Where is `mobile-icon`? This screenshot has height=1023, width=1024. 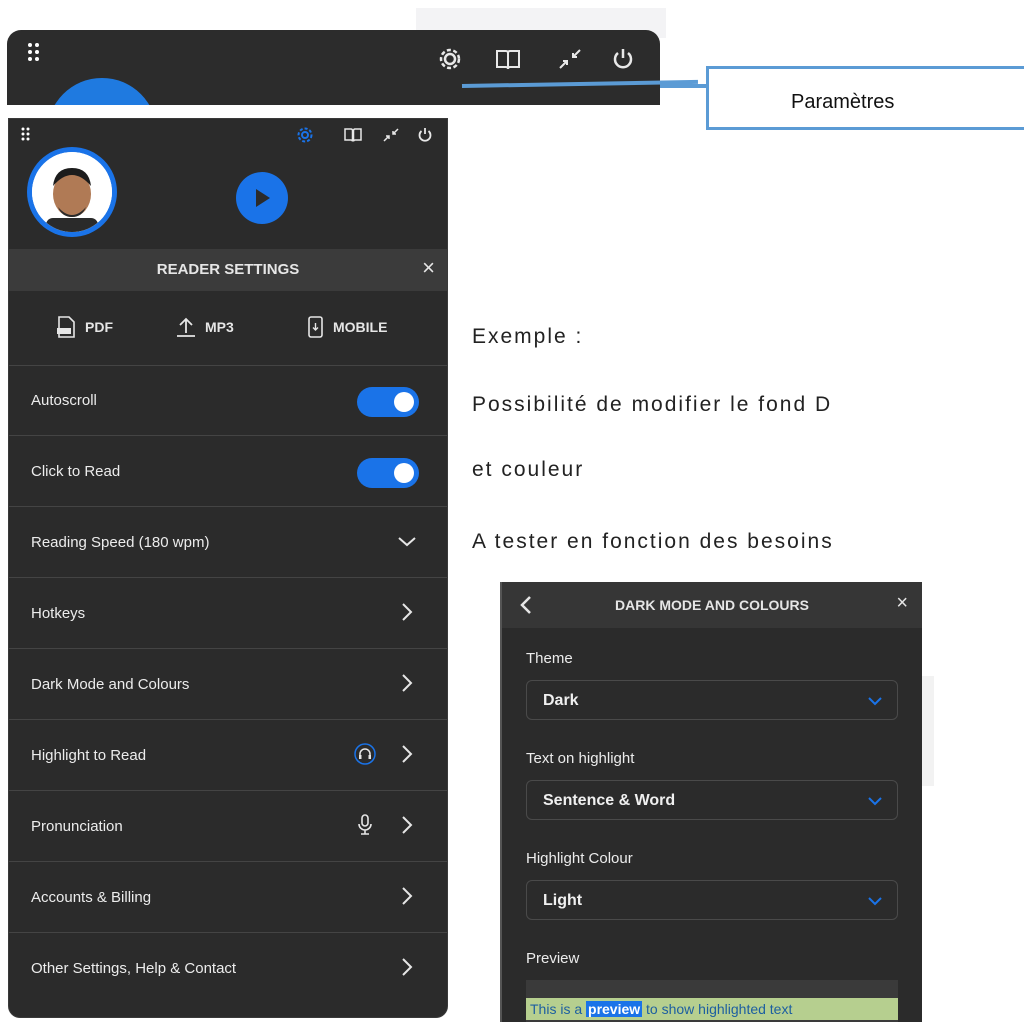
mobile-icon is located at coordinates (315, 327).